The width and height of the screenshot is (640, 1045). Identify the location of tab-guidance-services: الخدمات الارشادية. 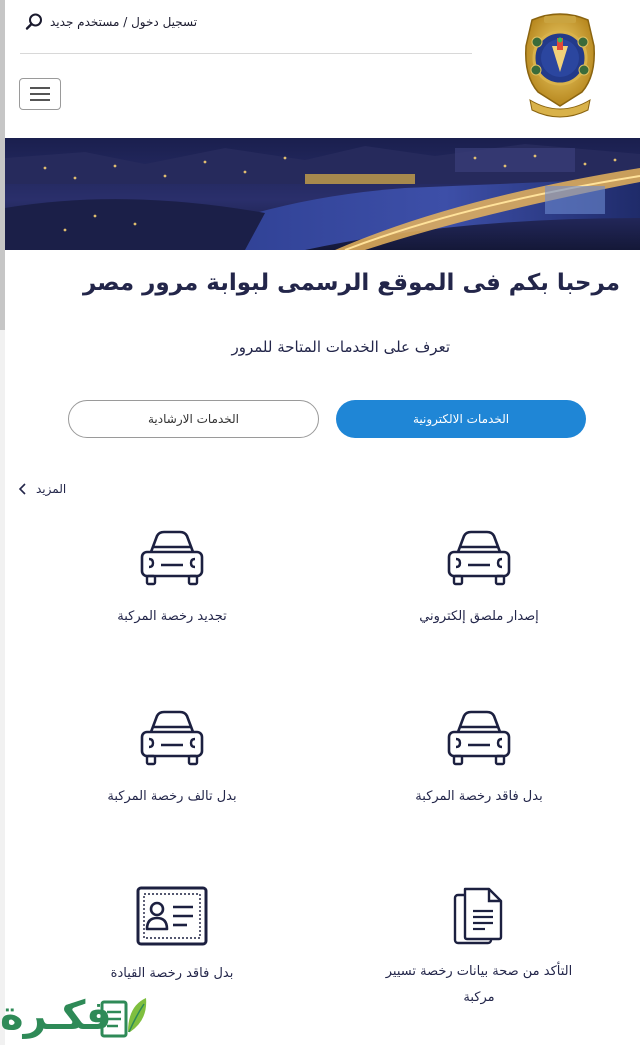
(193, 419).